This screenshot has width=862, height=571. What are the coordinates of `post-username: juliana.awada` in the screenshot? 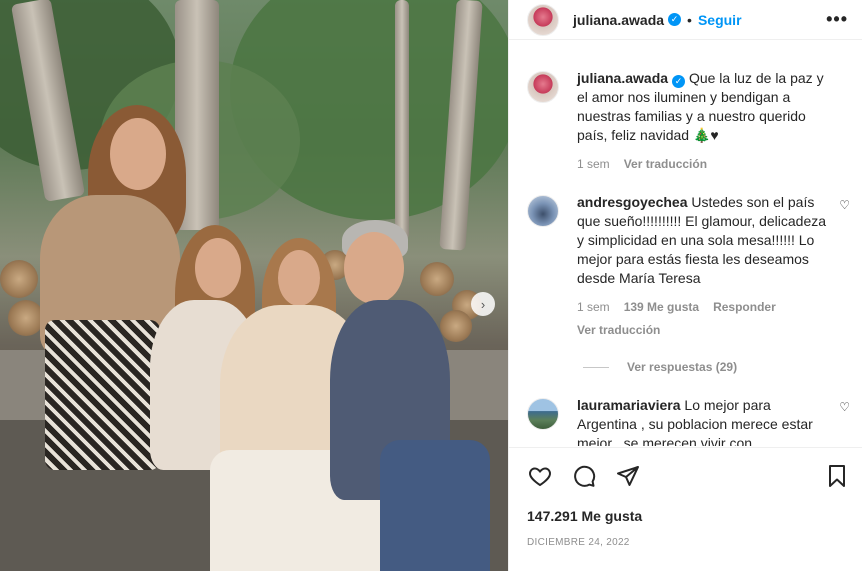 It's located at (618, 20).